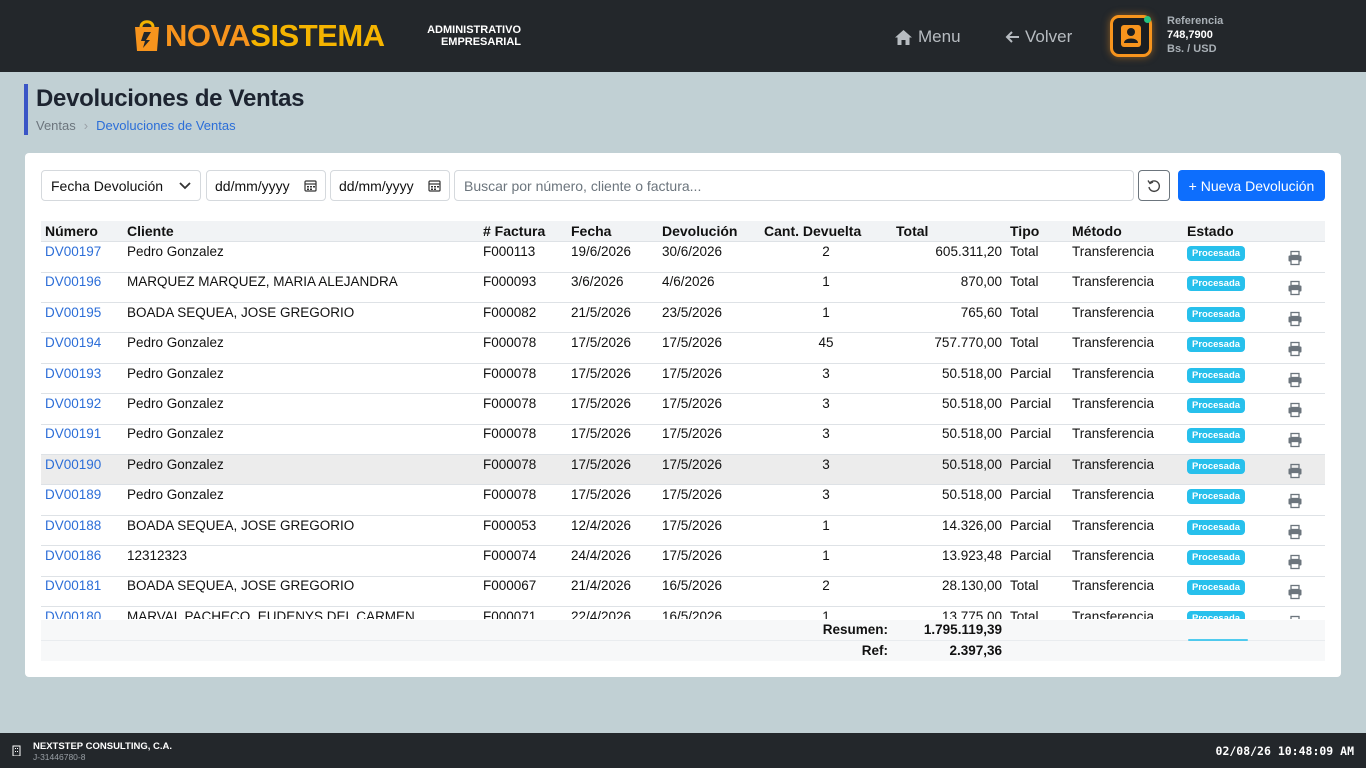 This screenshot has height=768, width=1366. What do you see at coordinates (107, 185) in the screenshot?
I see `date-field-select-value: Fecha Devolución` at bounding box center [107, 185].